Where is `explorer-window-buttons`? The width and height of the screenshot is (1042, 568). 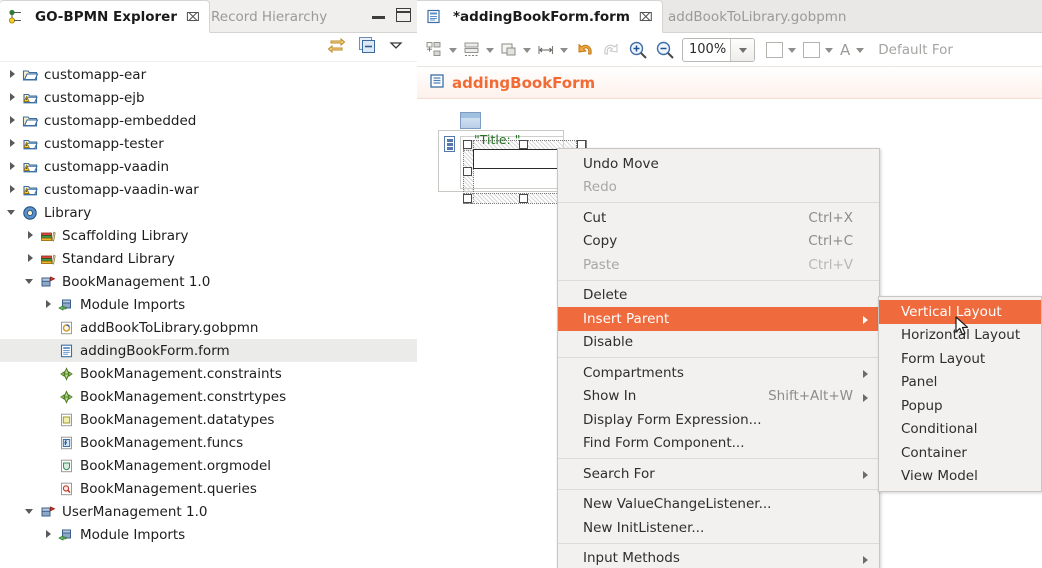 explorer-window-buttons is located at coordinates (391, 15).